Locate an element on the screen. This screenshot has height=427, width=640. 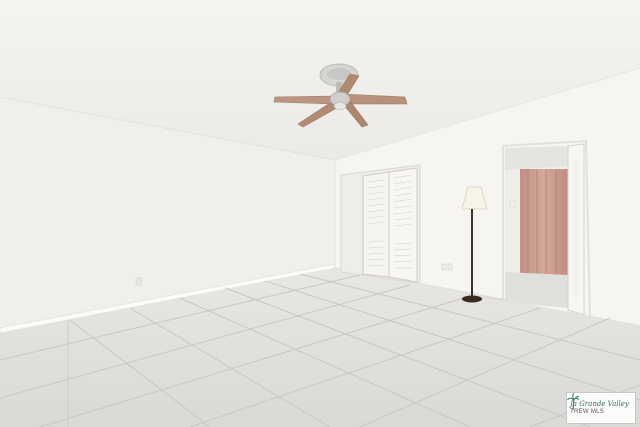
open-doorway is located at coordinates (546, 229).